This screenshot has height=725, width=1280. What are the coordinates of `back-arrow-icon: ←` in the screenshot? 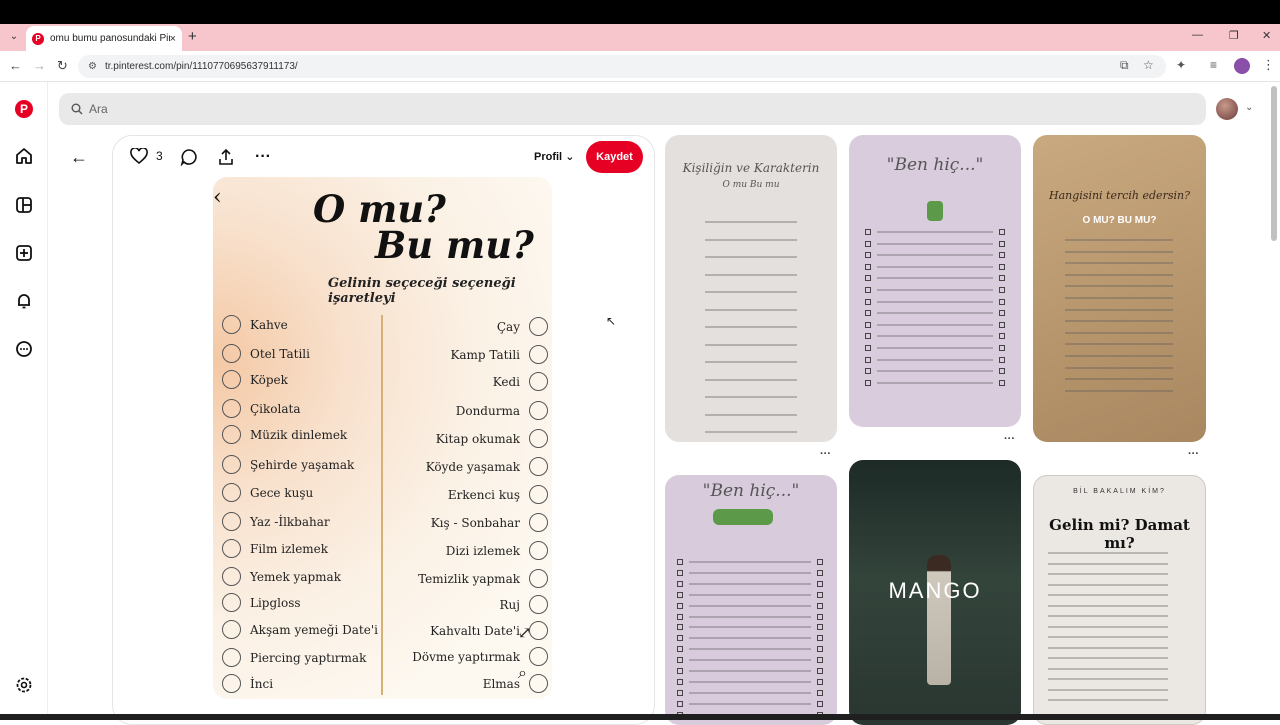 It's located at (79, 157).